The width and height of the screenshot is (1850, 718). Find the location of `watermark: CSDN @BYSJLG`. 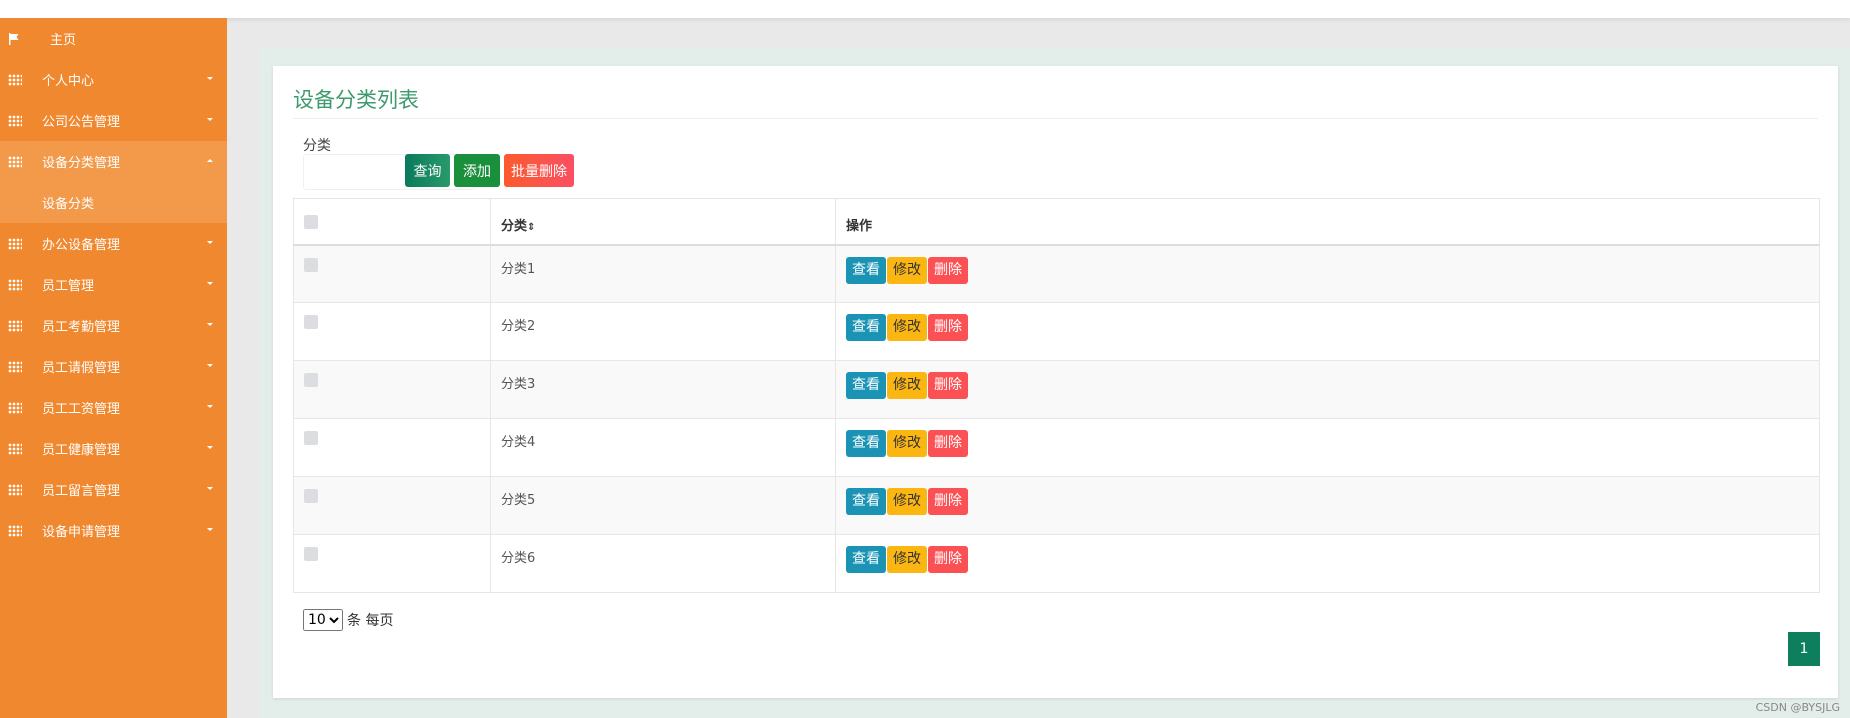

watermark: CSDN @BYSJLG is located at coordinates (1797, 707).